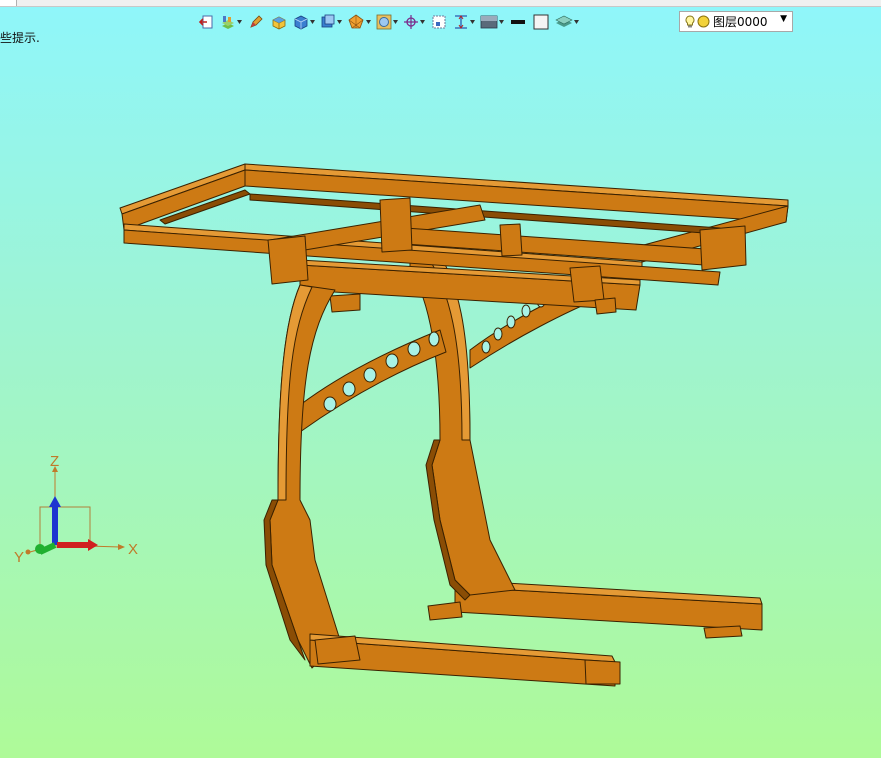  I want to click on x-axis-arrow, so click(73, 545).